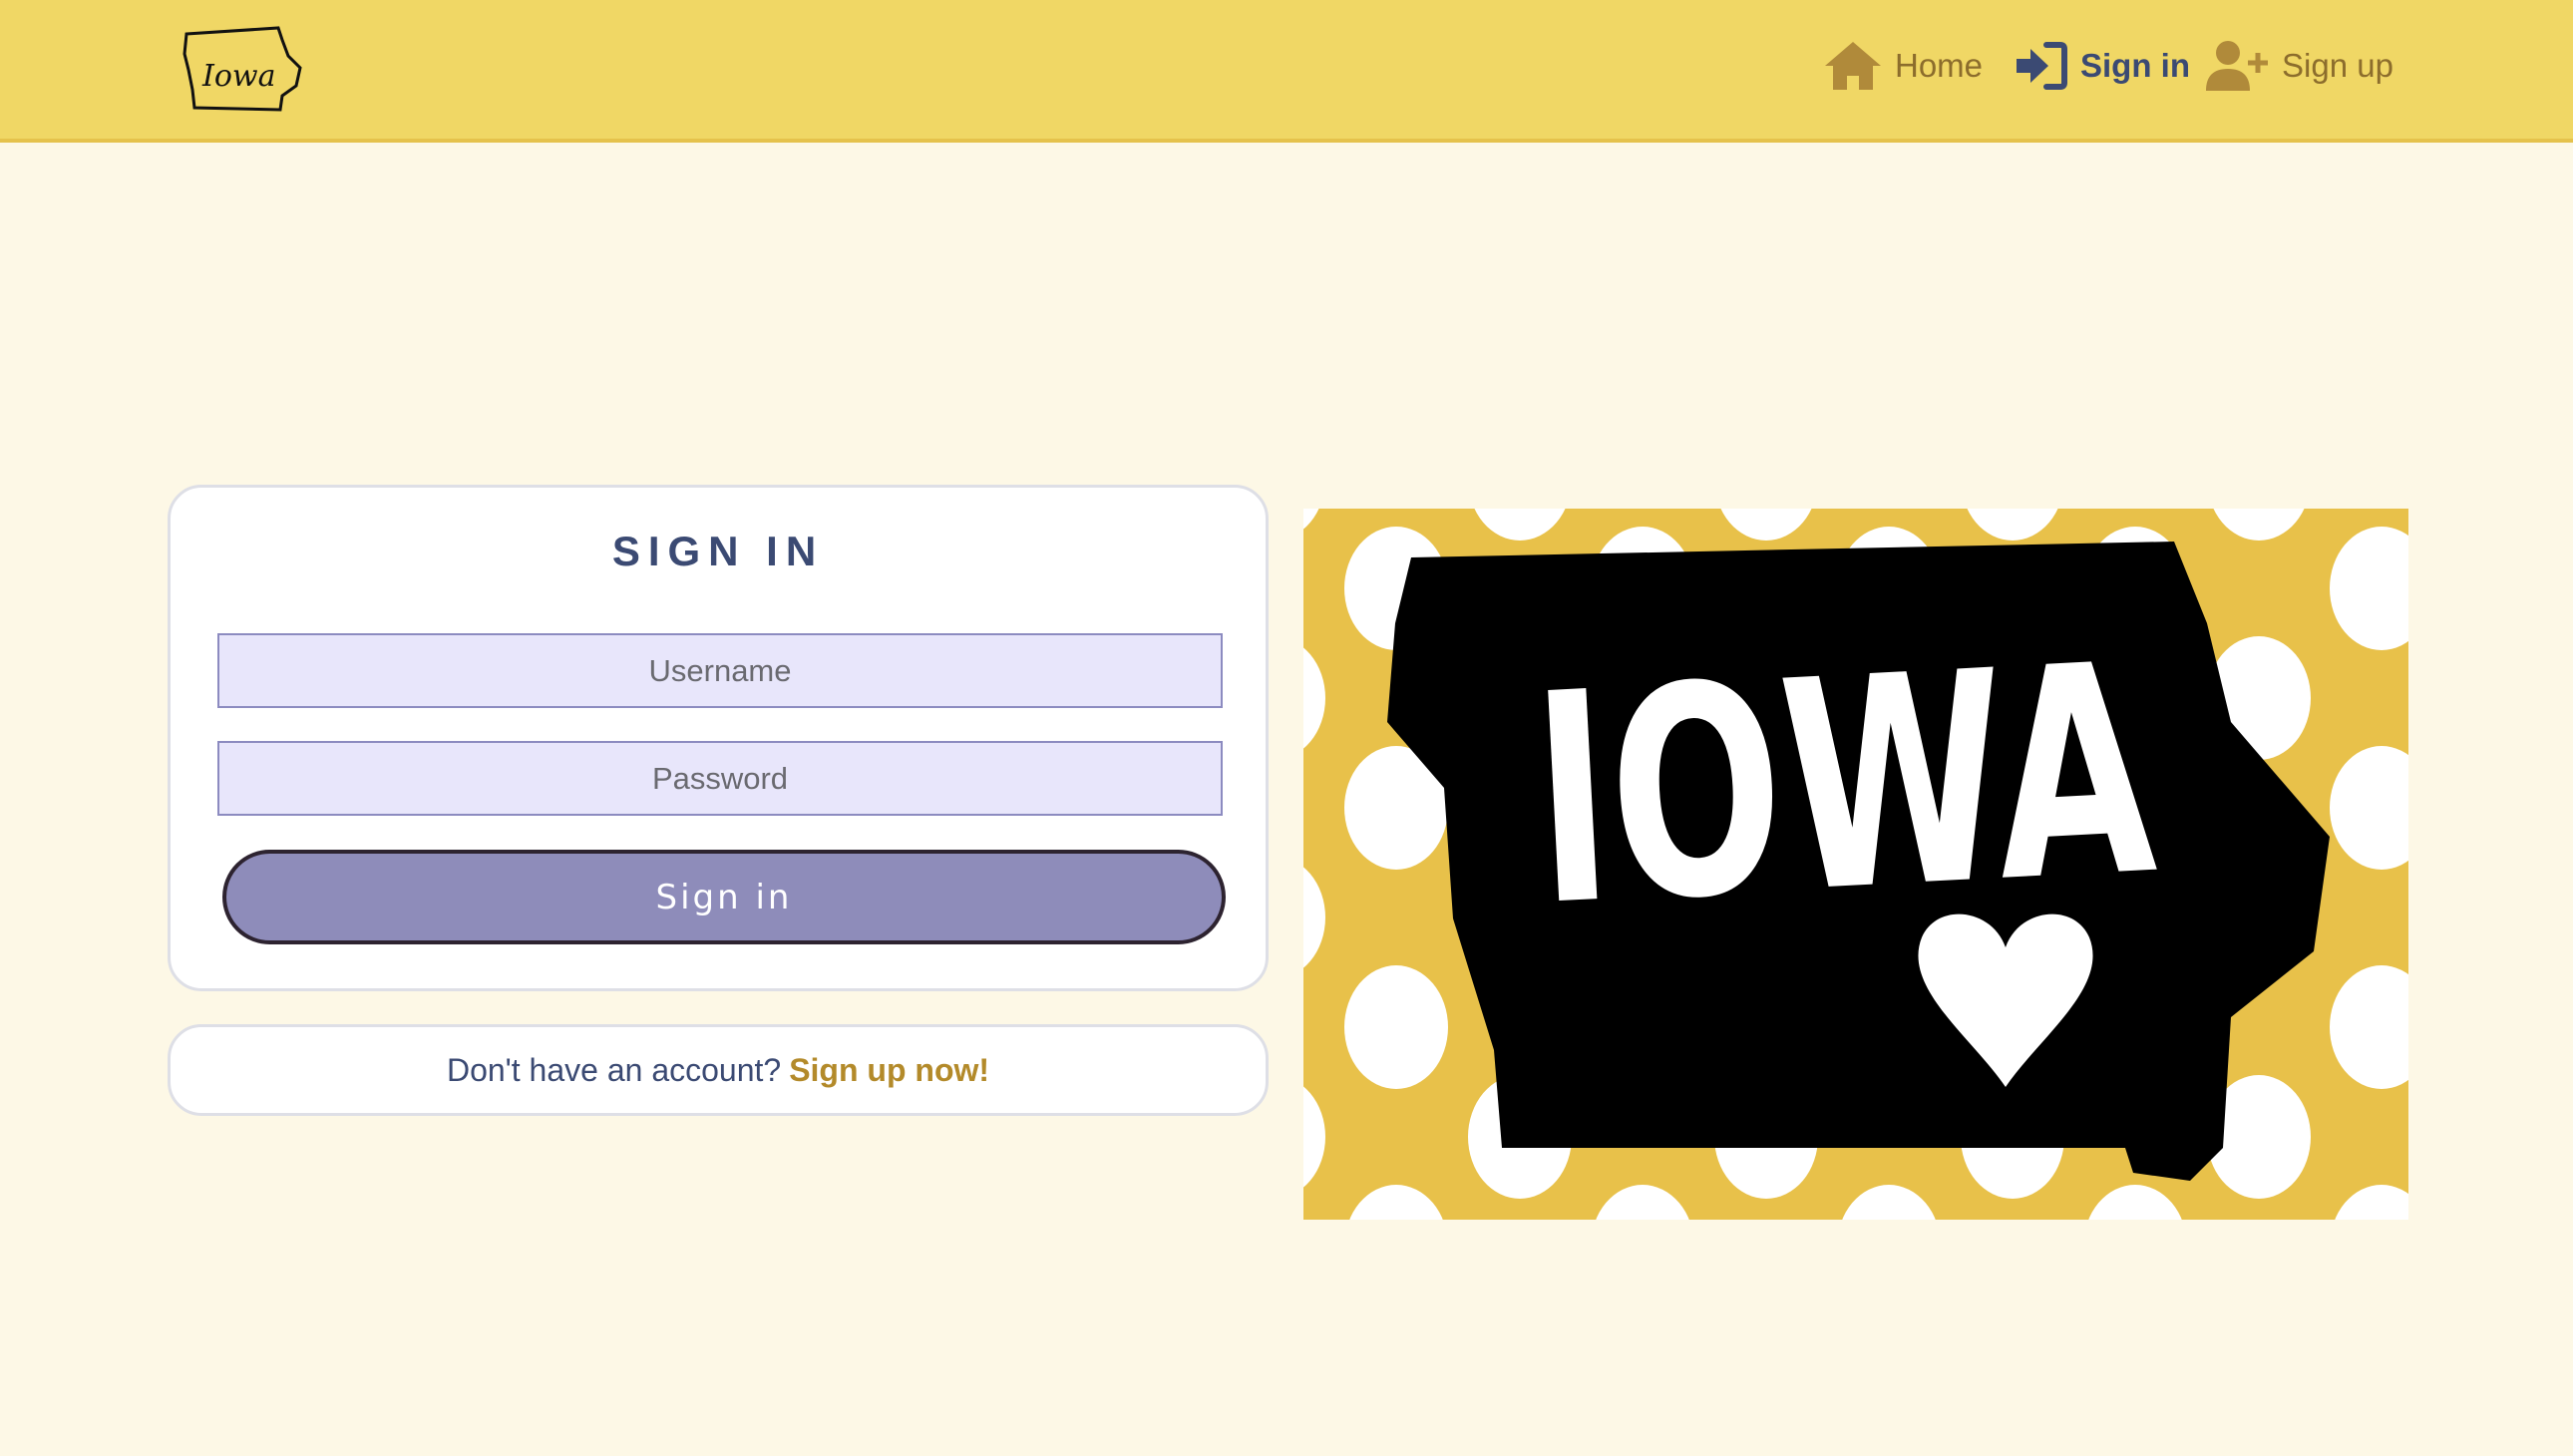 This screenshot has width=2573, height=1456. I want to click on user-plus-icon, so click(2237, 66).